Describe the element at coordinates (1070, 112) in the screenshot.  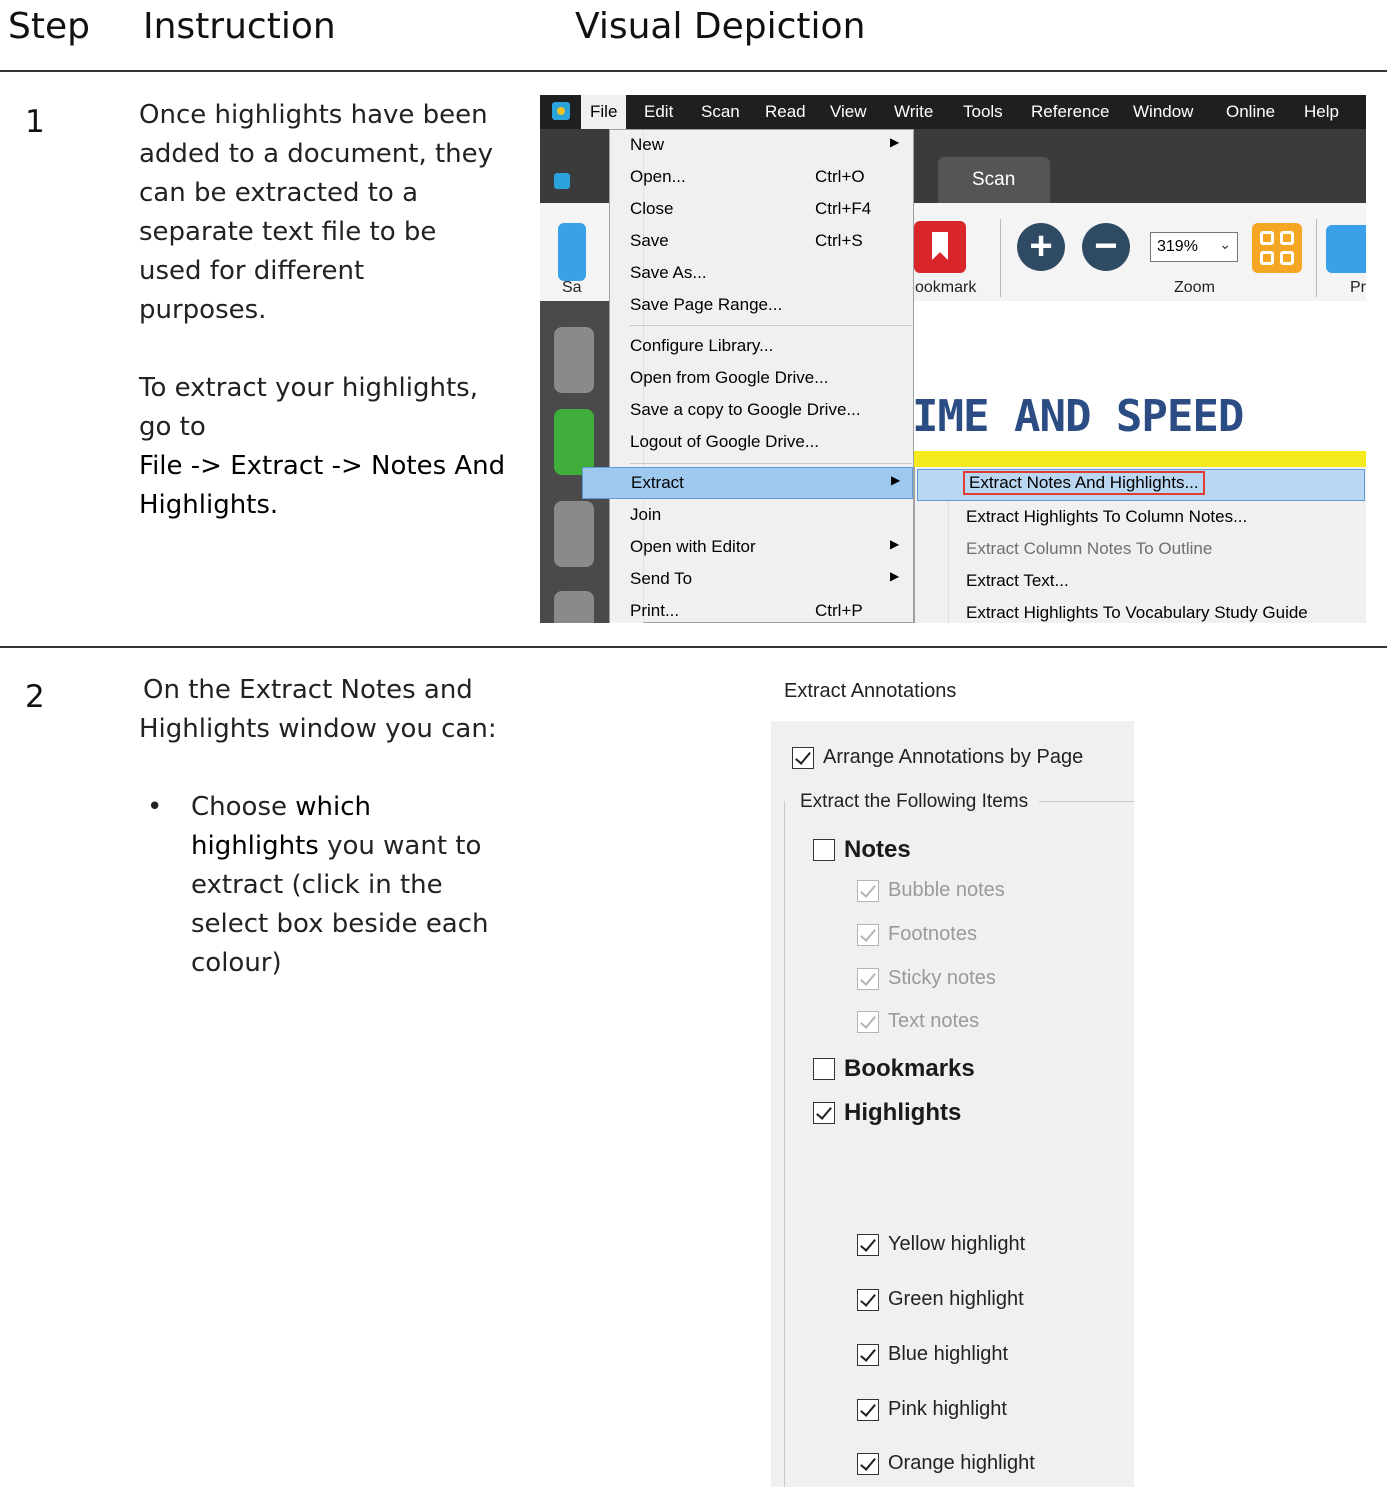
I see `menu-reference: Reference` at that location.